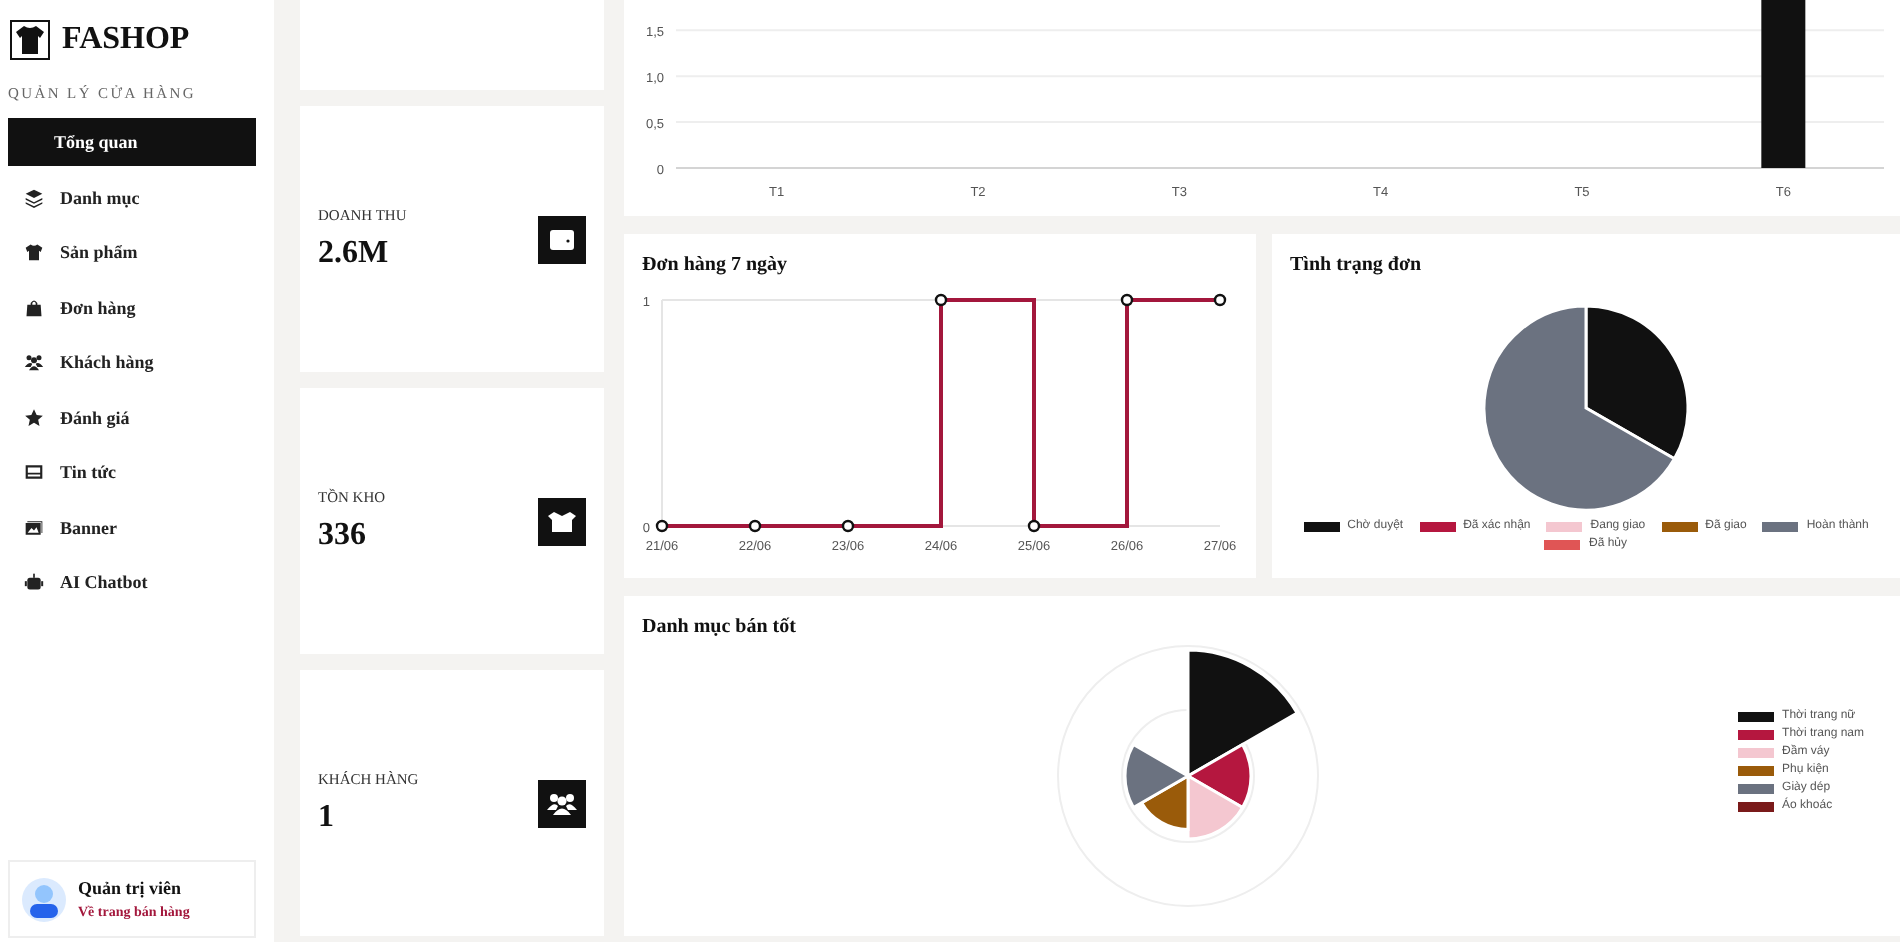  I want to click on nav-item: Banner, so click(132, 527).